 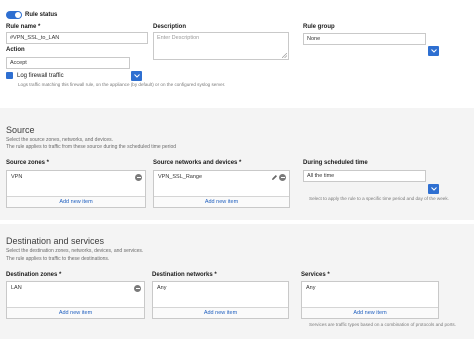 What do you see at coordinates (40, 76) in the screenshot?
I see `log-traffic-label: Log firewall traffic` at bounding box center [40, 76].